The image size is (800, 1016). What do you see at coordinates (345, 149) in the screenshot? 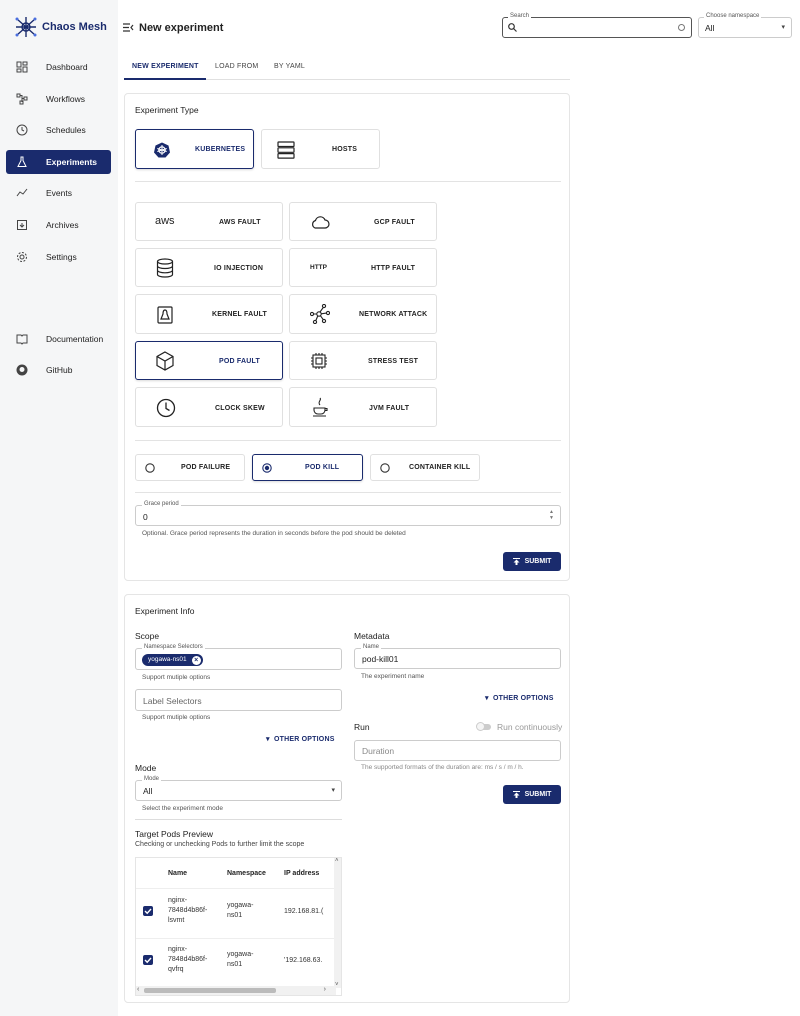
I see `env-label: HOSTS` at bounding box center [345, 149].